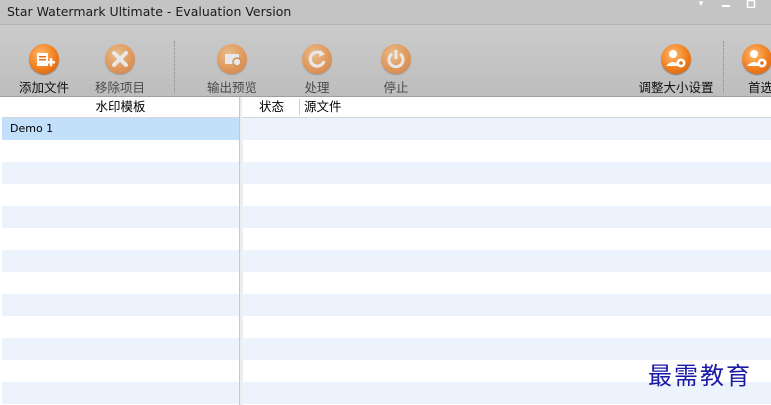  Describe the element at coordinates (756, 59) in the screenshot. I see `preferences-icon` at that location.